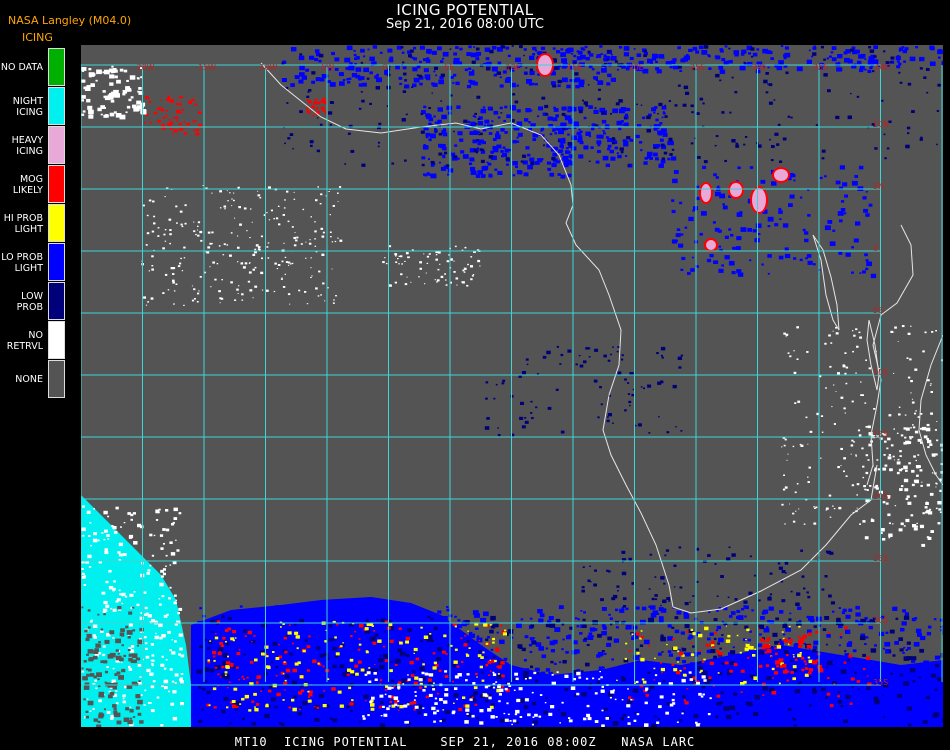  I want to click on longitude-label: 15W, so click(207, 67).